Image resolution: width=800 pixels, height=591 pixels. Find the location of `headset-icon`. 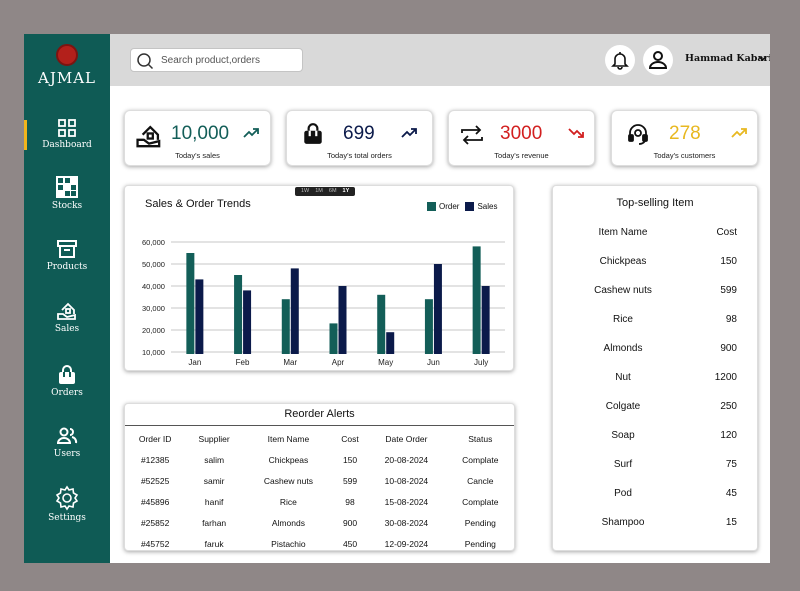

headset-icon is located at coordinates (638, 134).